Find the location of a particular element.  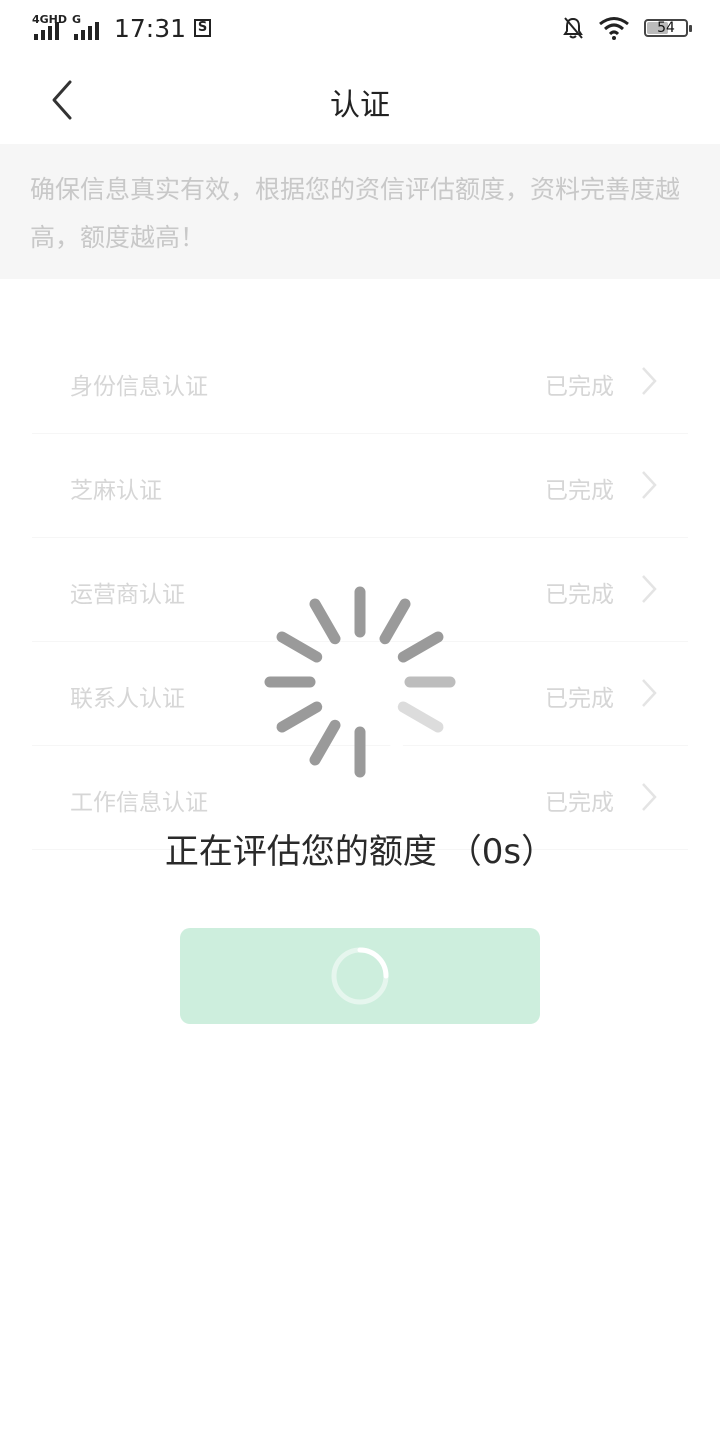

mute-bell-icon is located at coordinates (573, 28).